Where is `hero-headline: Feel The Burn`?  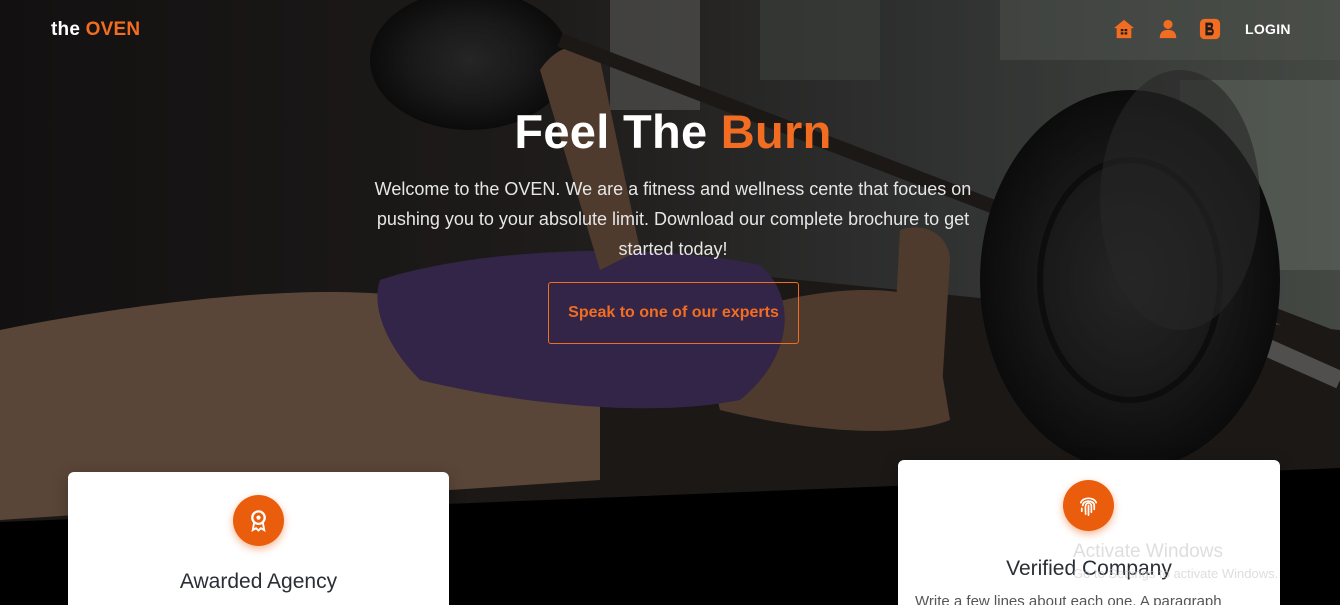
hero-headline: Feel The Burn is located at coordinates (670, 131).